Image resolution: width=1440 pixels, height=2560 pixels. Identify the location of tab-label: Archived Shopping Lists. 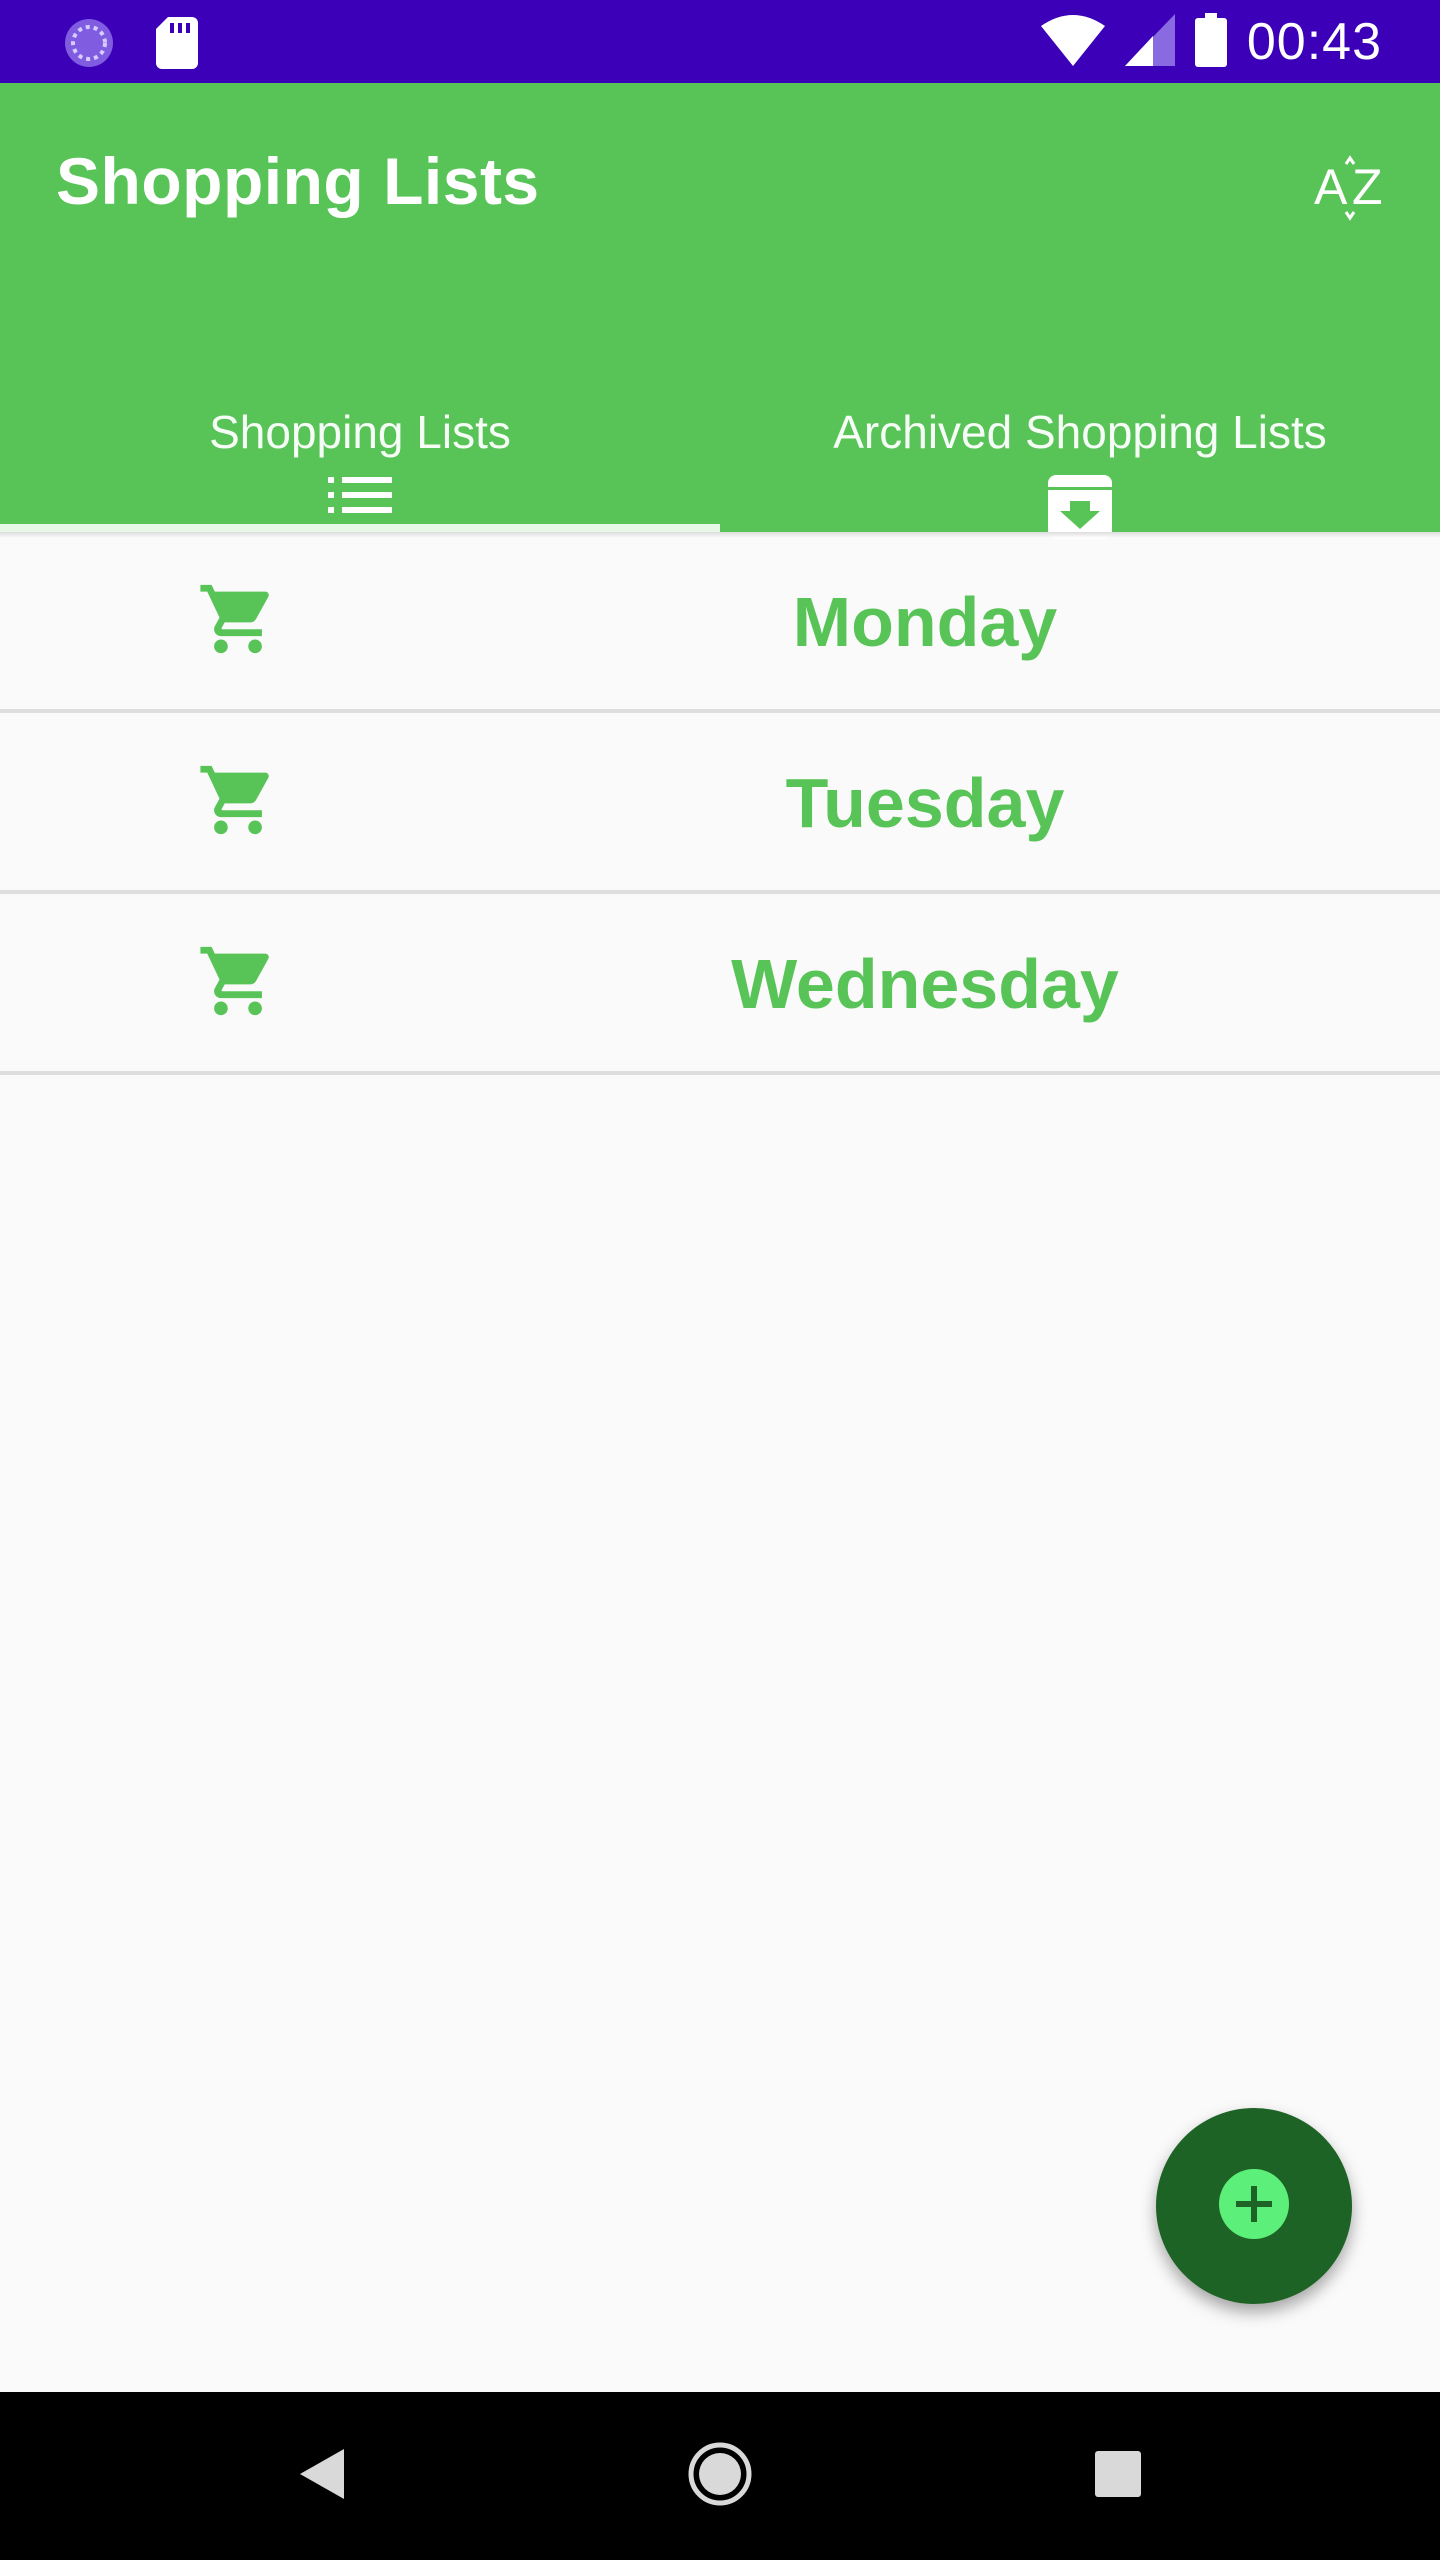
(1080, 432).